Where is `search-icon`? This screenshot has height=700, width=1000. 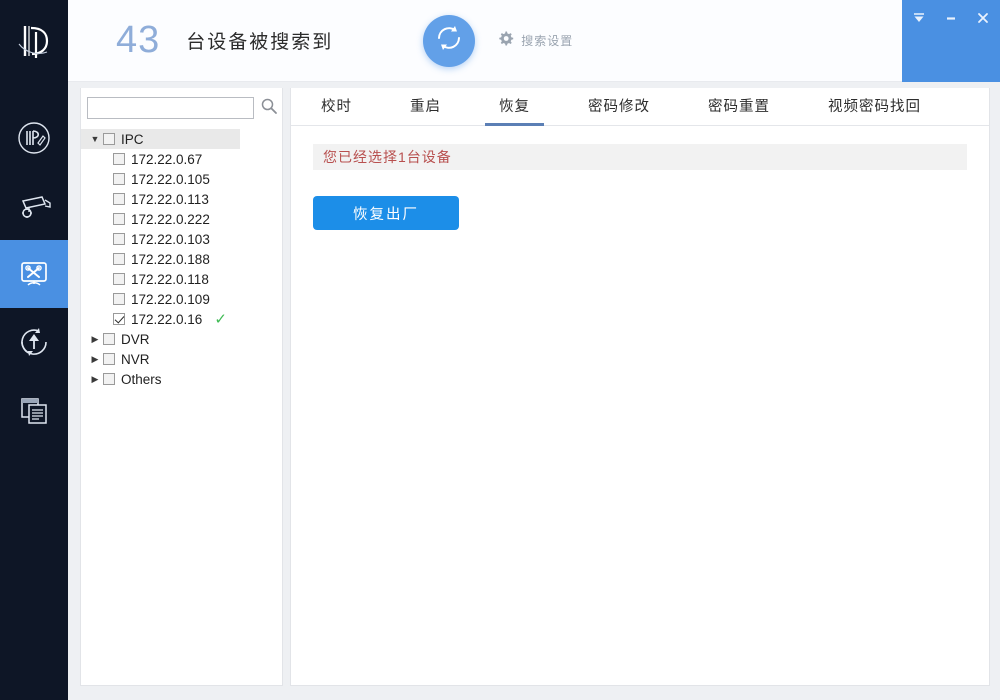
search-icon is located at coordinates (269, 108).